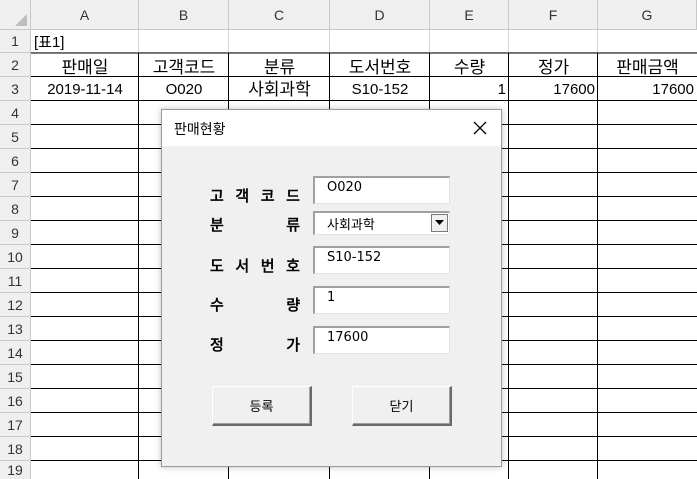 The image size is (697, 479). Describe the element at coordinates (15, 89) in the screenshot. I see `row-header-3: 3` at that location.